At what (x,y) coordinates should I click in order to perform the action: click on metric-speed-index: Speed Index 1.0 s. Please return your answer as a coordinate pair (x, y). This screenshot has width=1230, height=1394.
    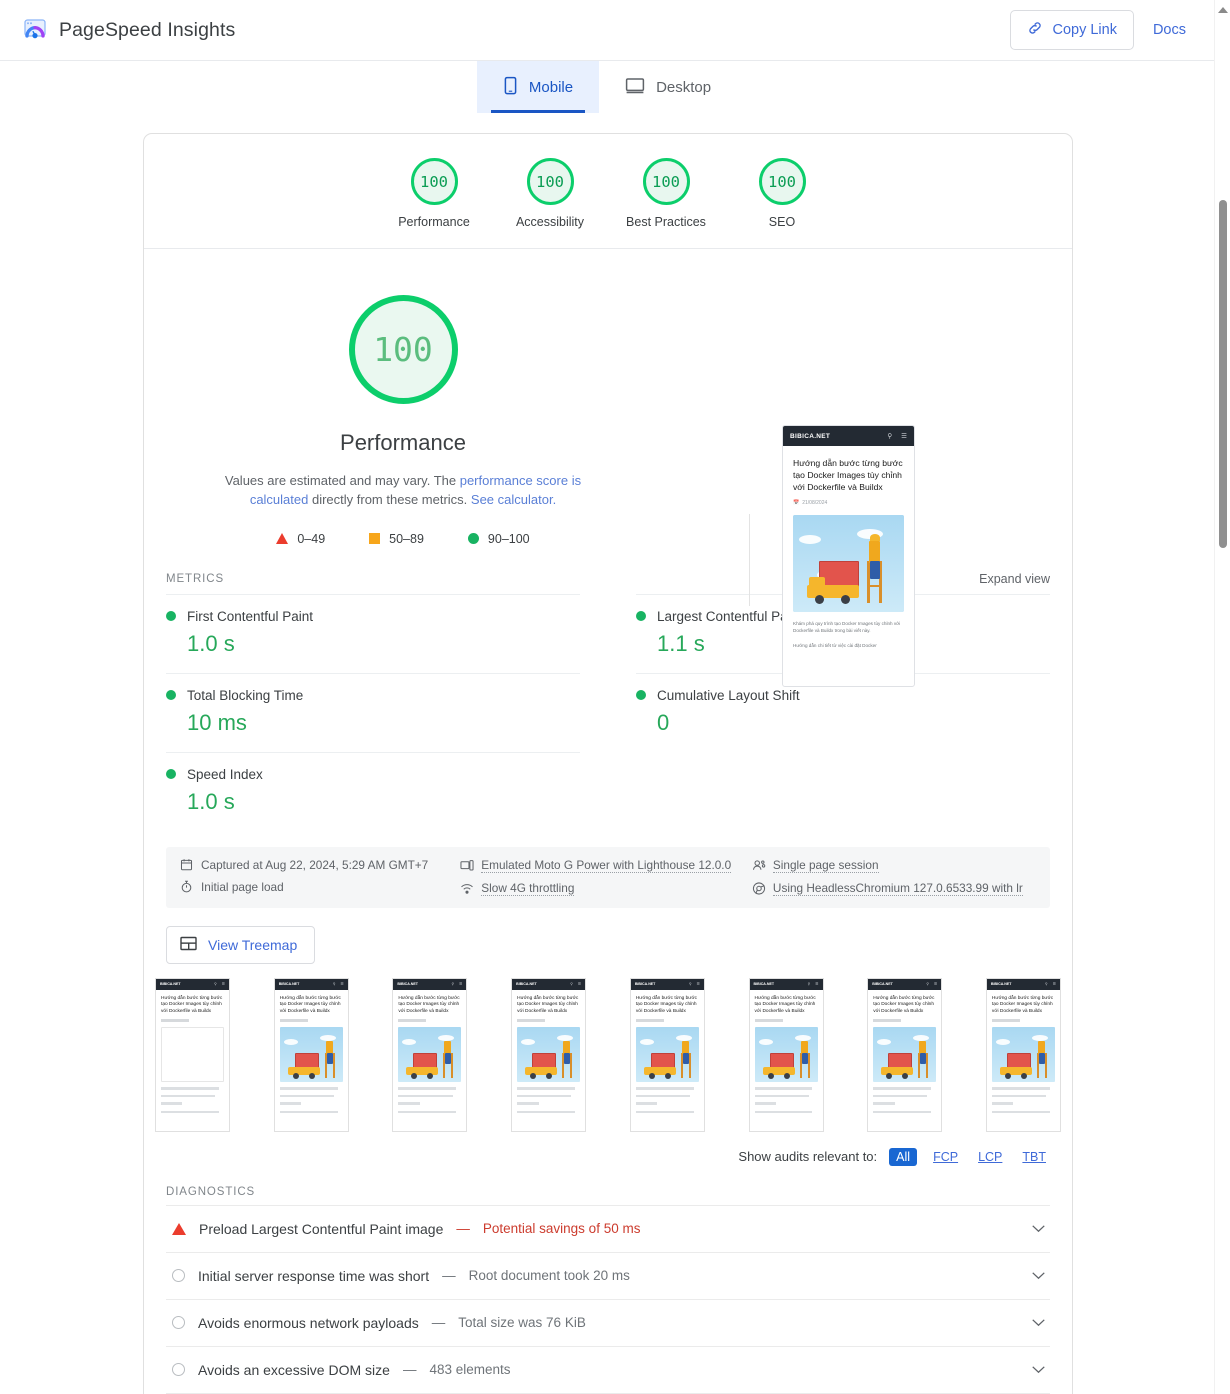
    Looking at the image, I should click on (373, 791).